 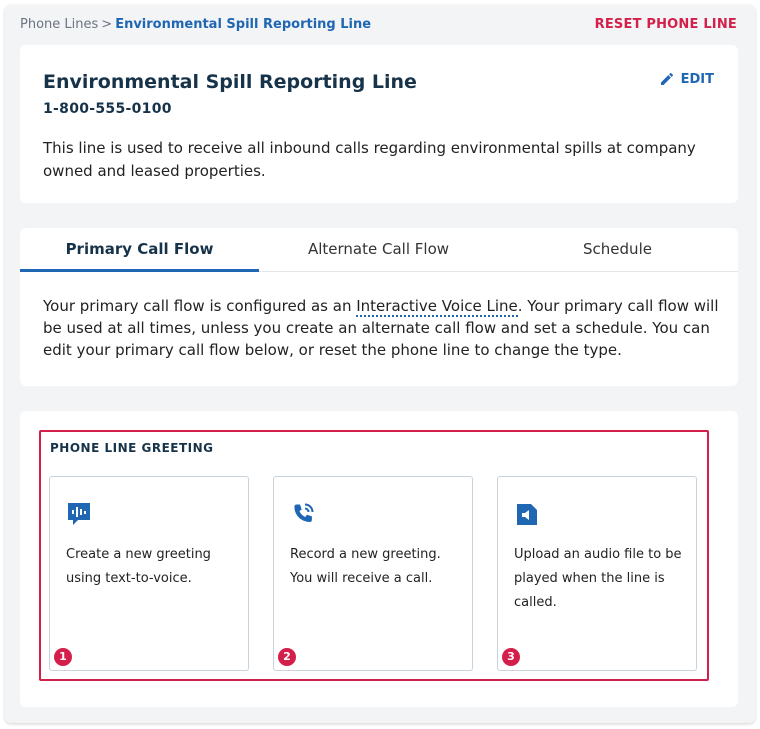 I want to click on line-title: Environmental Spill Reporting Line, so click(x=230, y=82).